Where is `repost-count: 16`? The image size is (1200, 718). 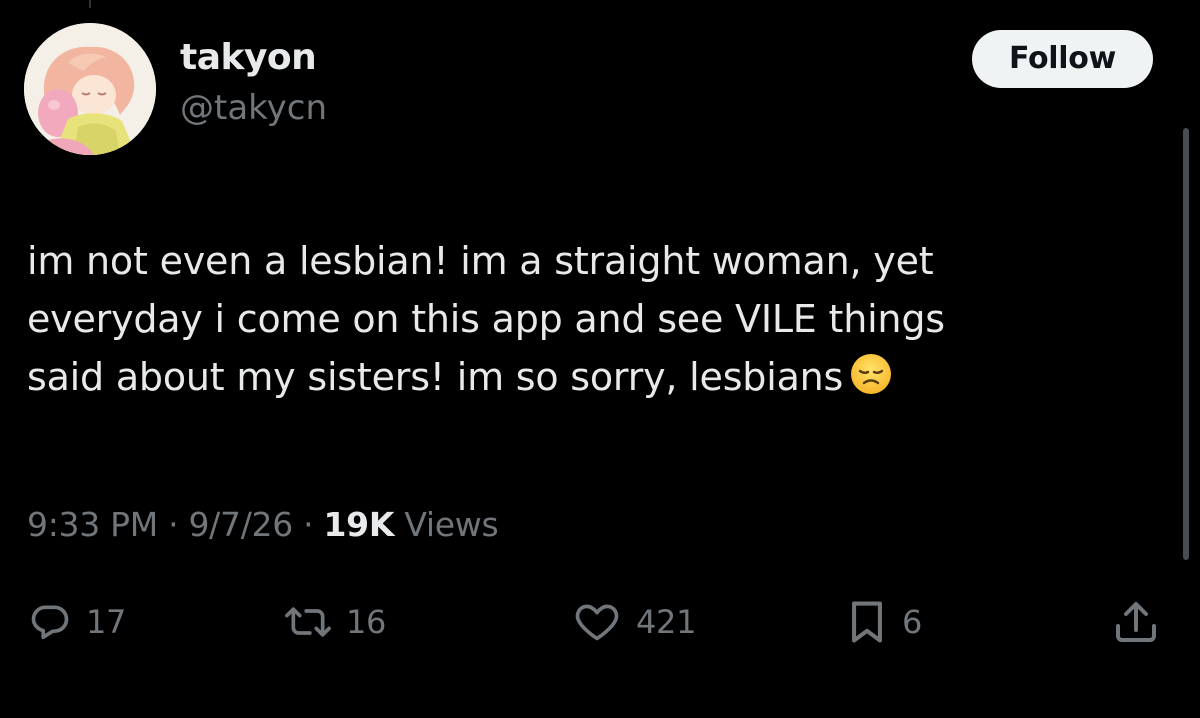 repost-count: 16 is located at coordinates (366, 622).